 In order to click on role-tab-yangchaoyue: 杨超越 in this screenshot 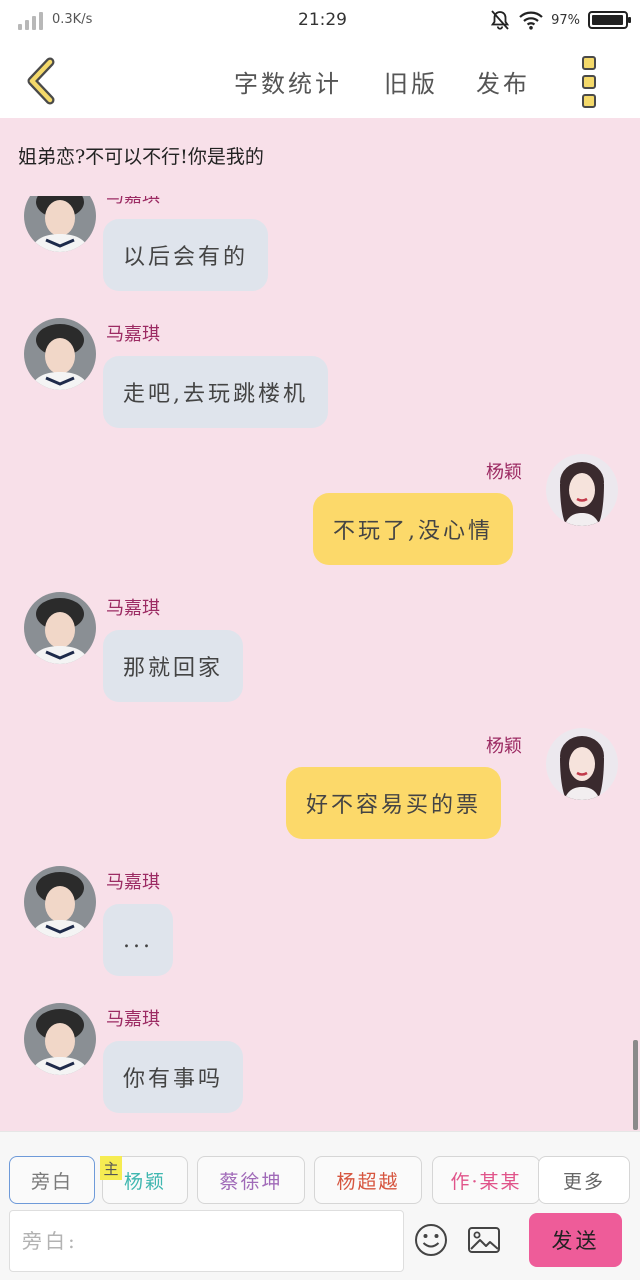, I will do `click(368, 1180)`.